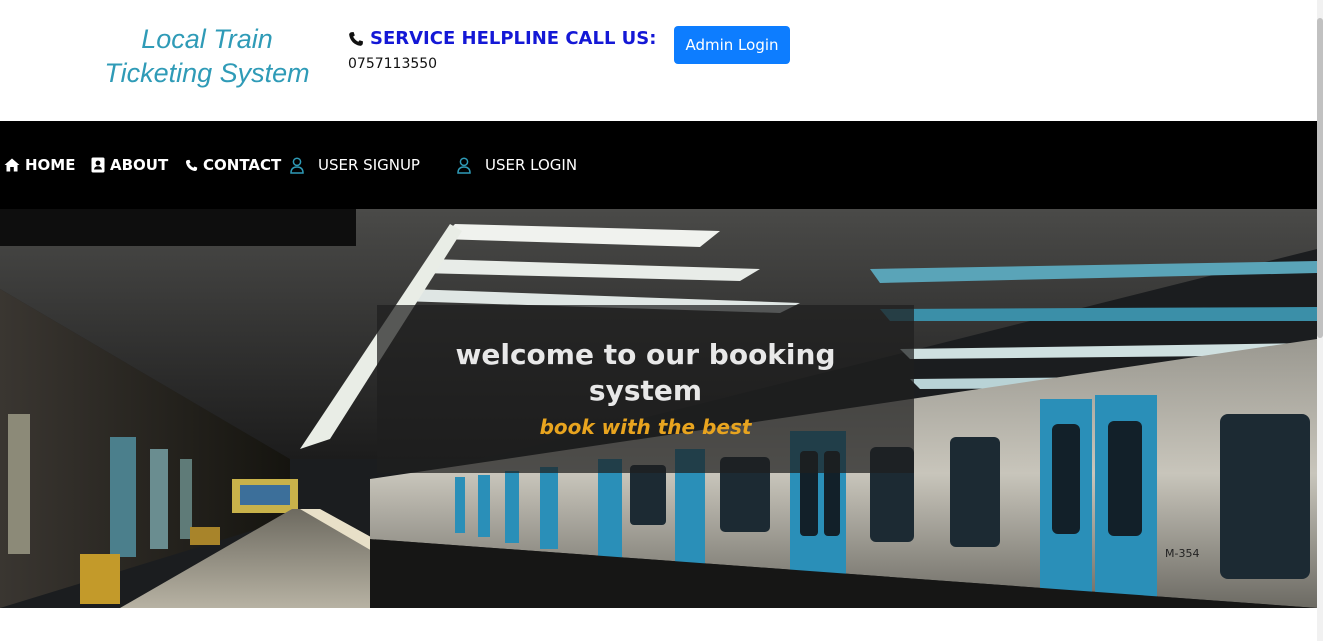 The height and width of the screenshot is (641, 1323). Describe the element at coordinates (242, 165) in the screenshot. I see `nav-contact-label: CONTACT` at that location.